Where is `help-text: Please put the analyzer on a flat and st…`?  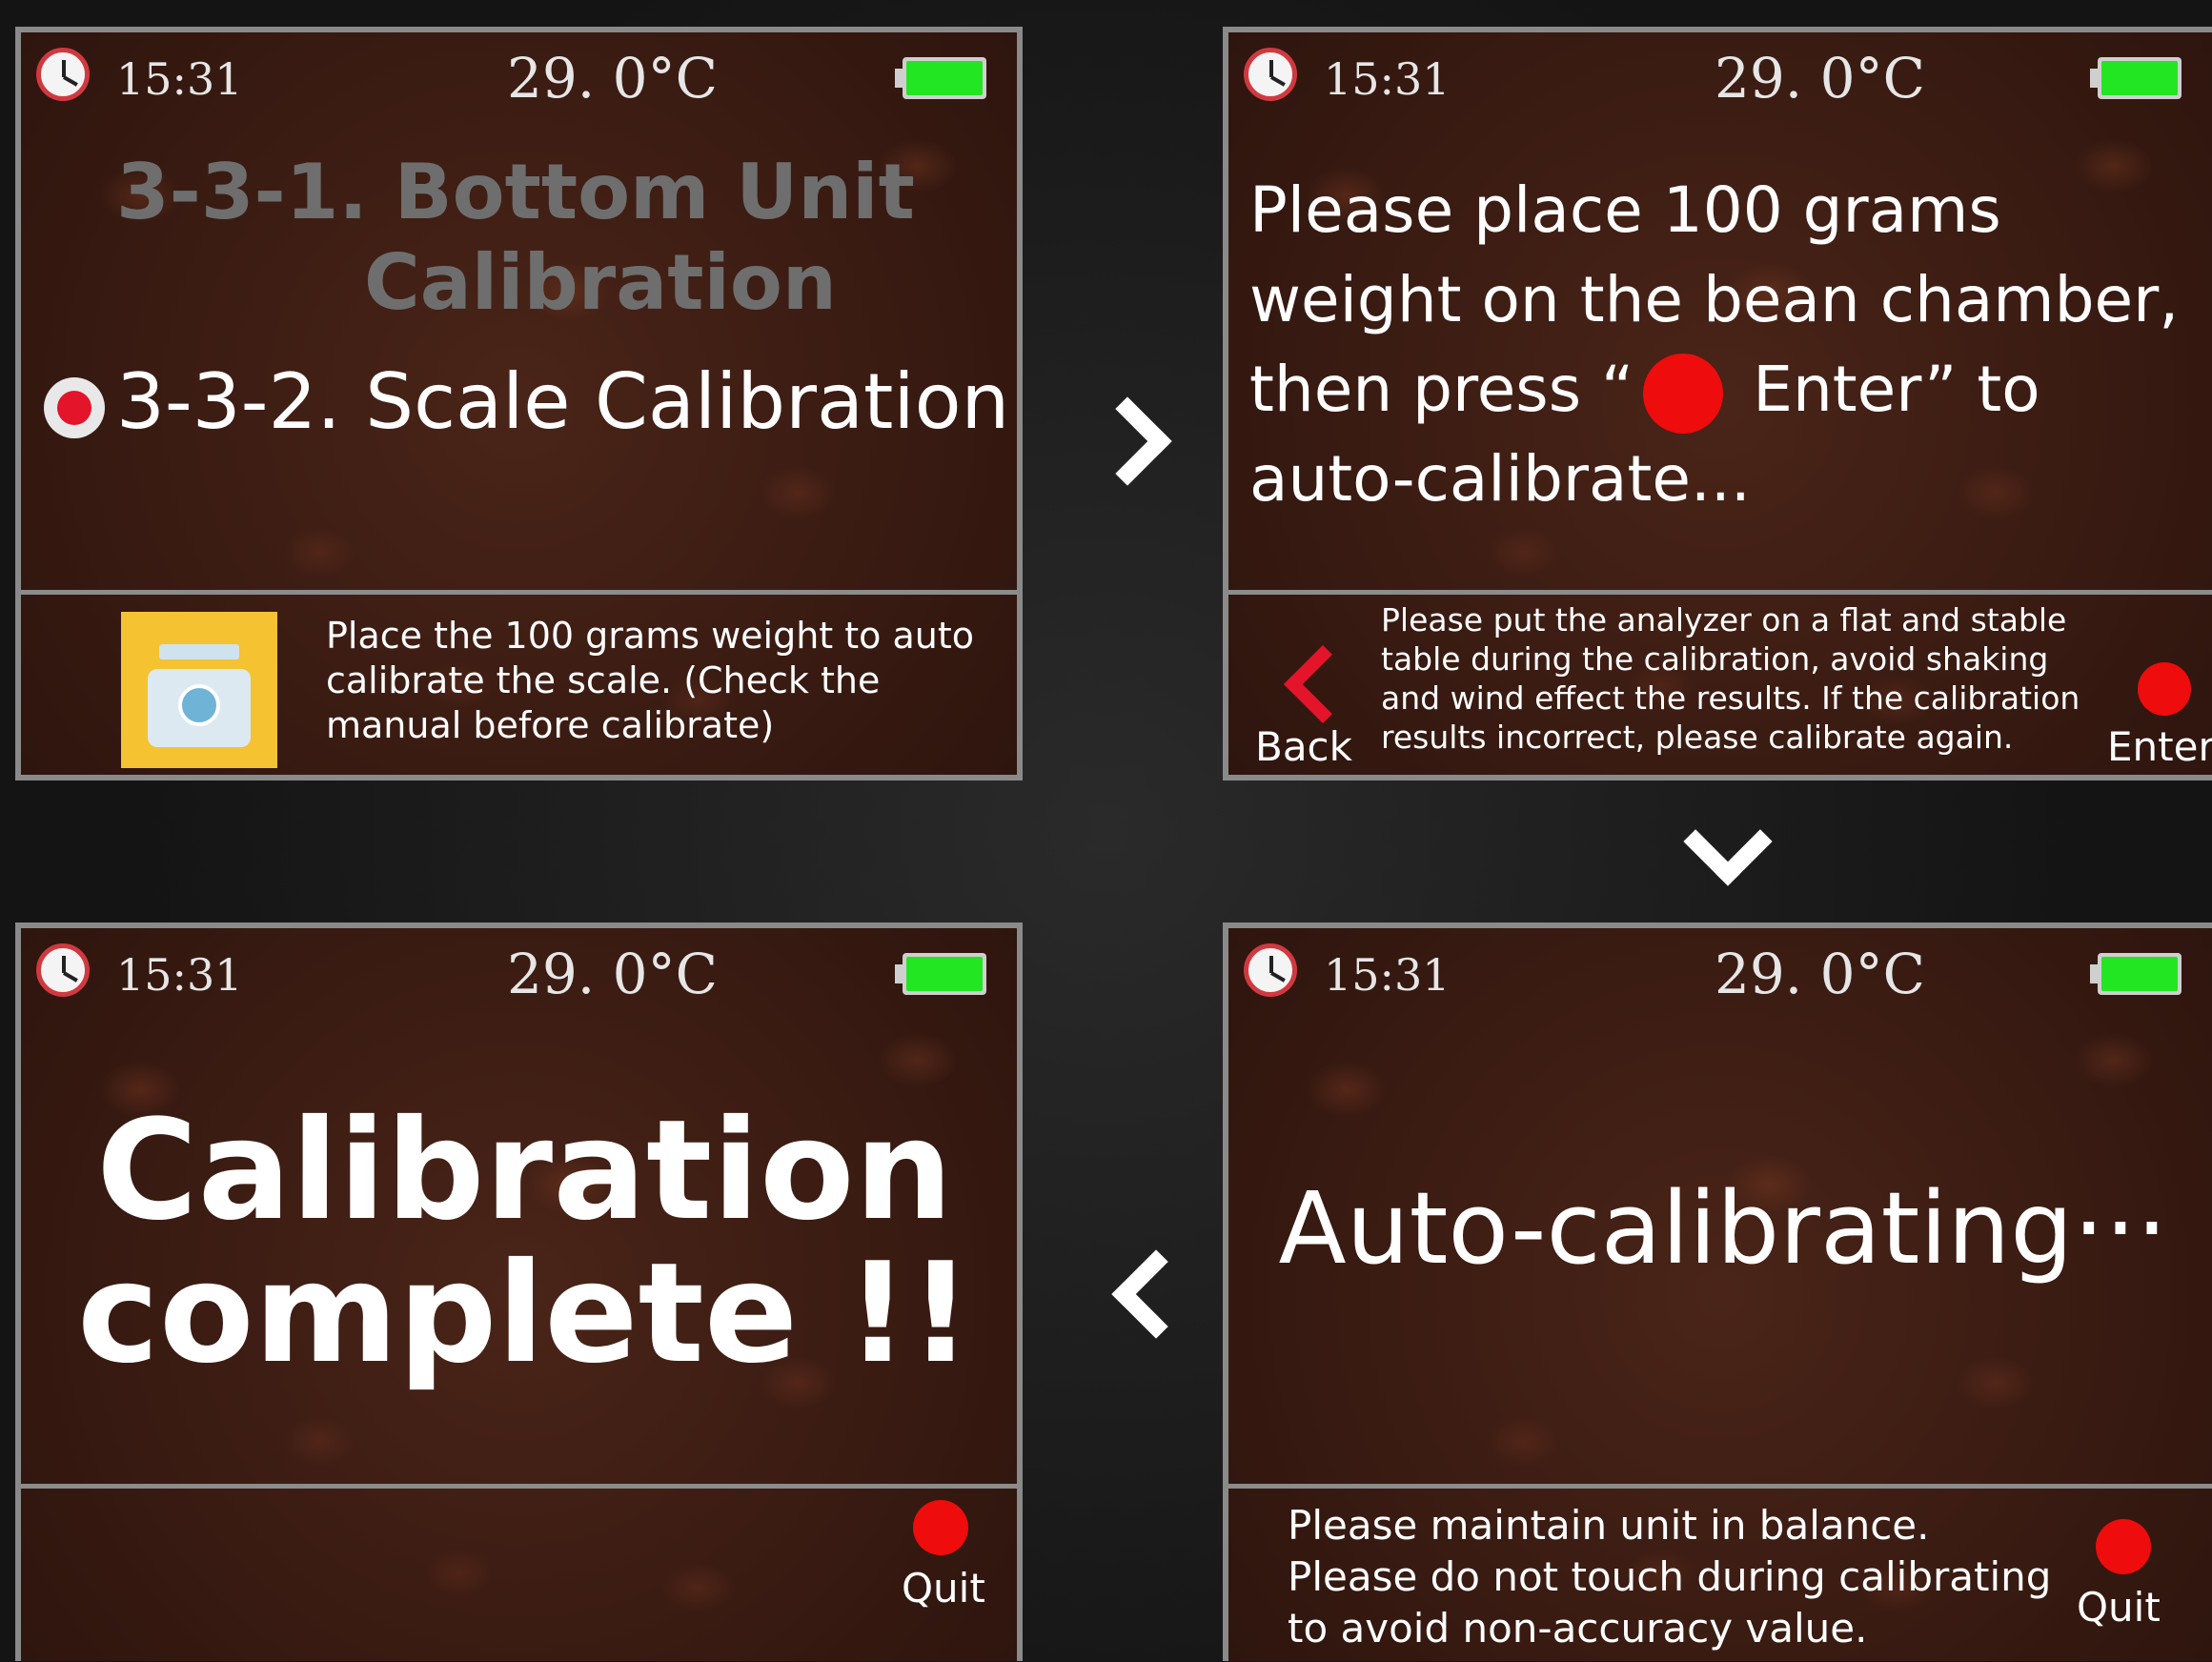
help-text: Please put the analyzer on a flat and st… is located at coordinates (1730, 678).